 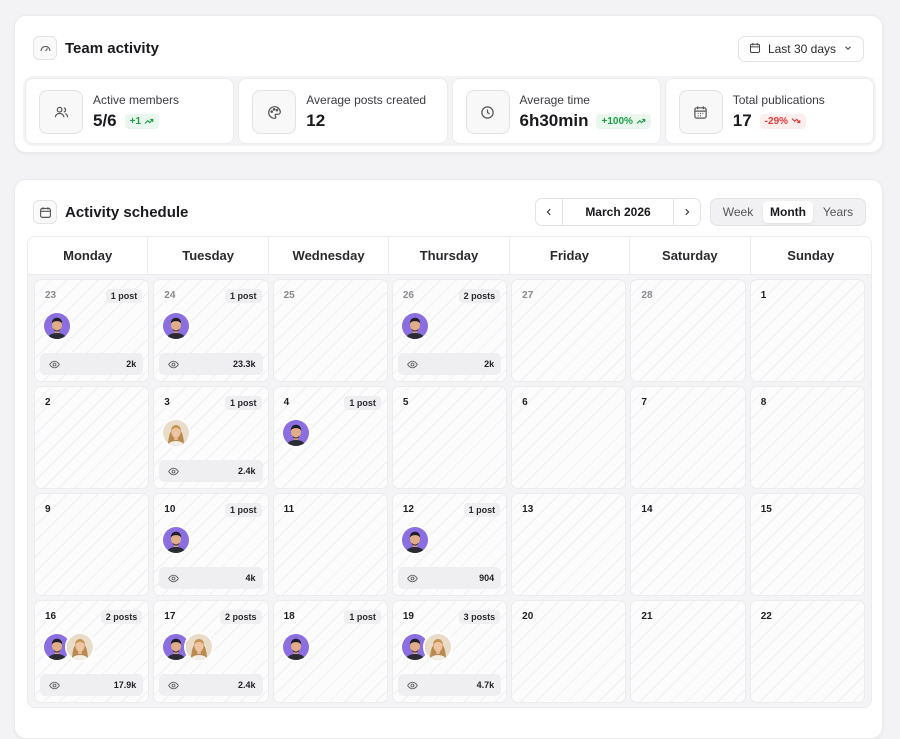 I want to click on day-number: 22, so click(x=766, y=616).